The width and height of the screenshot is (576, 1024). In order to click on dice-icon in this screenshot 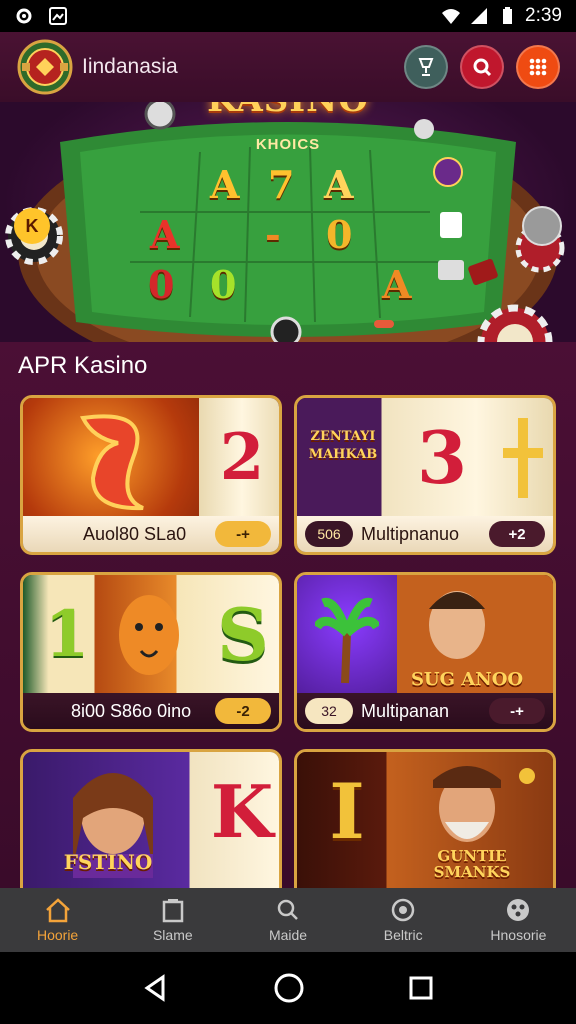, I will do `click(518, 910)`.